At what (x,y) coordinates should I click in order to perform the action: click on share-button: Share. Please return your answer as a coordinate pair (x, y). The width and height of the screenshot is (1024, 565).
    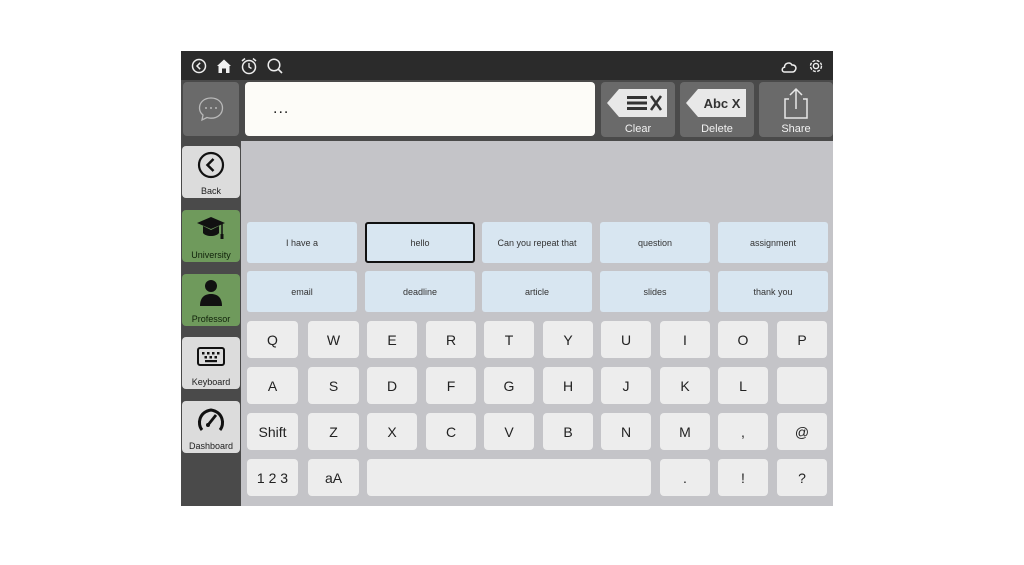
    Looking at the image, I should click on (796, 109).